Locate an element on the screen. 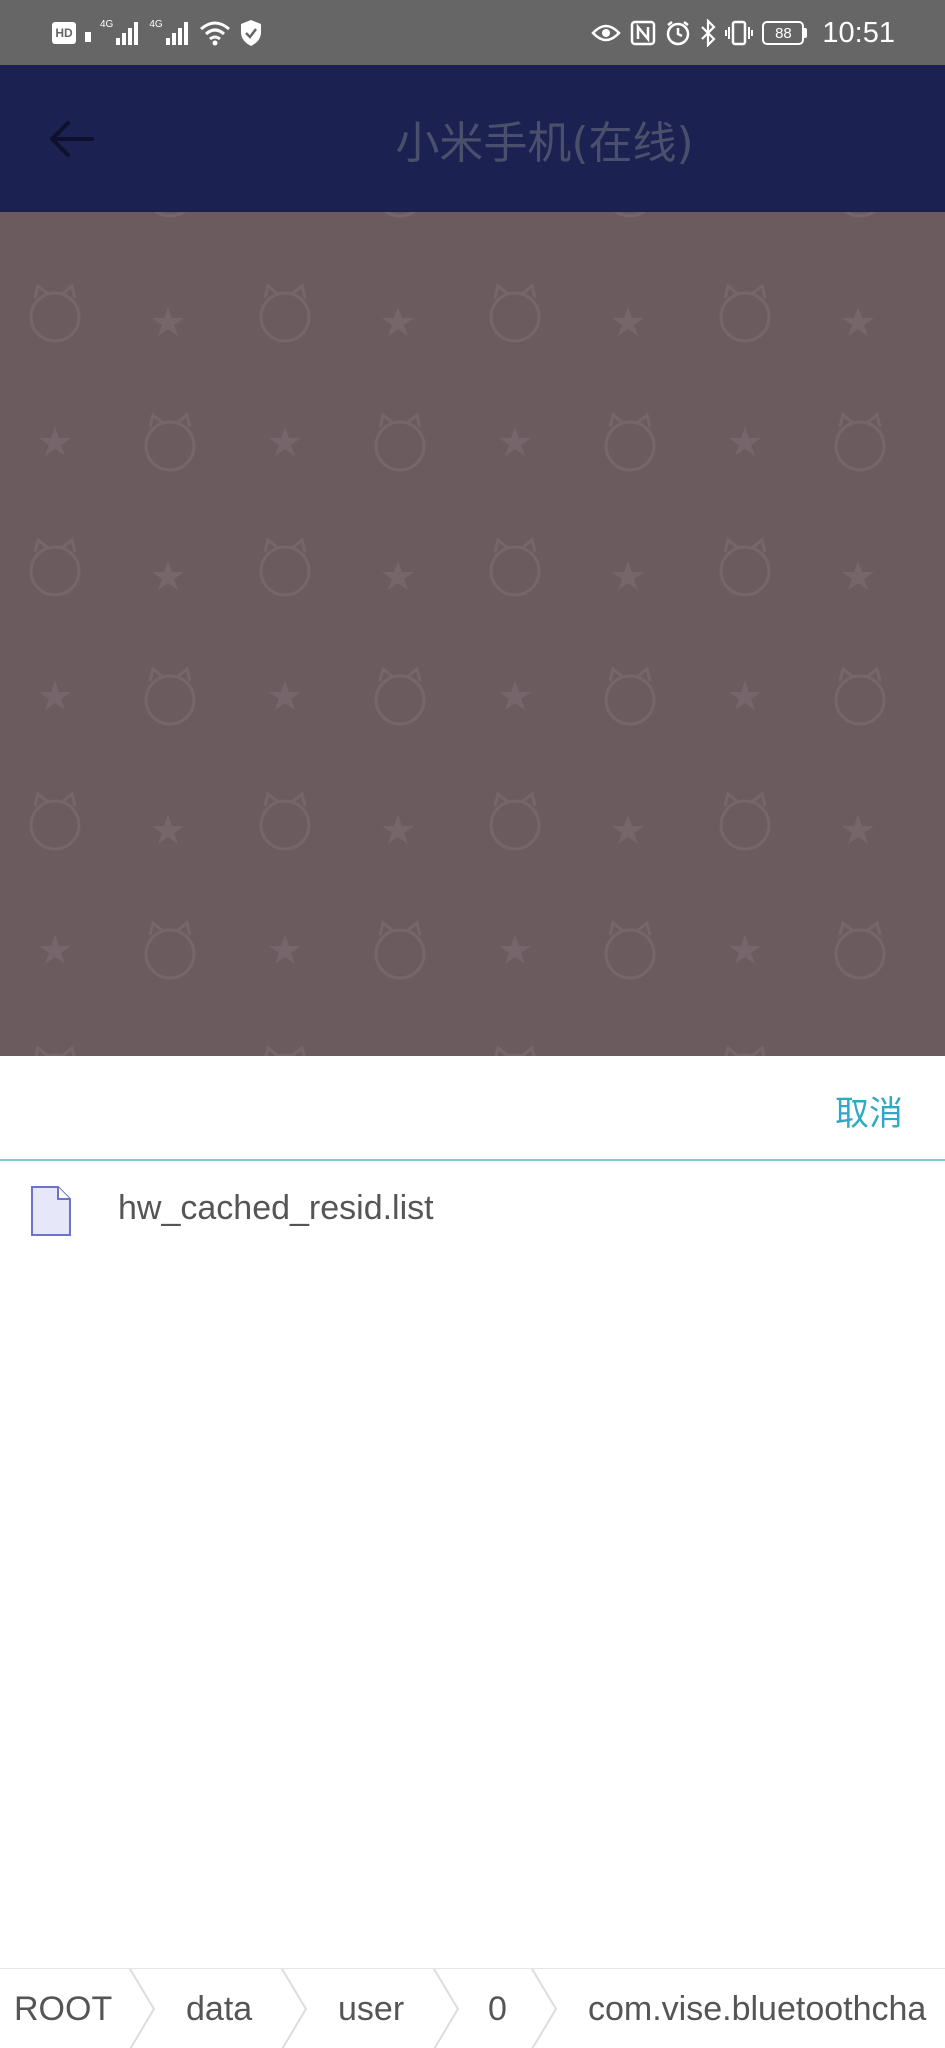 The width and height of the screenshot is (945, 2048). breadcrumb-item-data: data is located at coordinates (219, 2008).